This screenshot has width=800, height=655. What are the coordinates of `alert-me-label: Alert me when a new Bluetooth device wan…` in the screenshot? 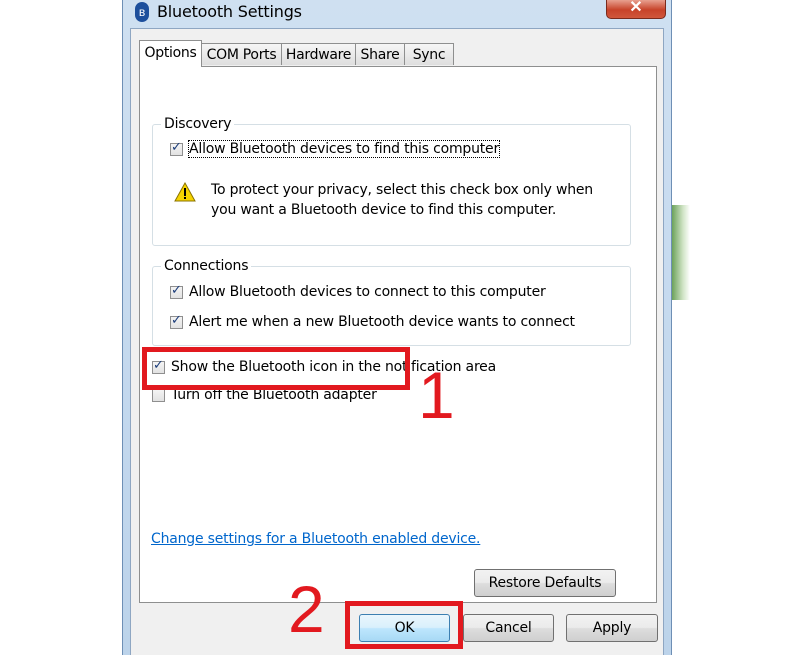 It's located at (382, 322).